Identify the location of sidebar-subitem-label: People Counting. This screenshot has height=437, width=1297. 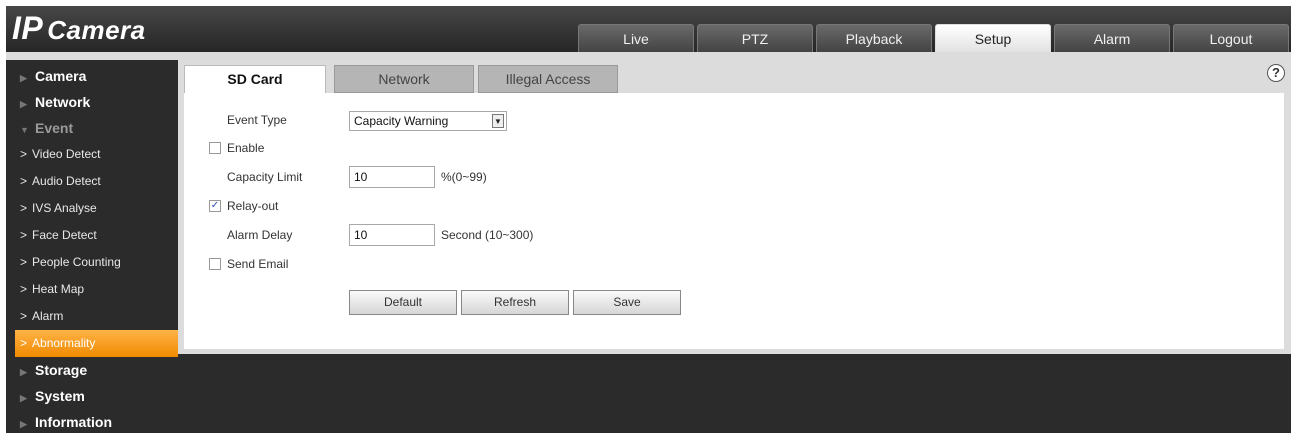
(76, 262).